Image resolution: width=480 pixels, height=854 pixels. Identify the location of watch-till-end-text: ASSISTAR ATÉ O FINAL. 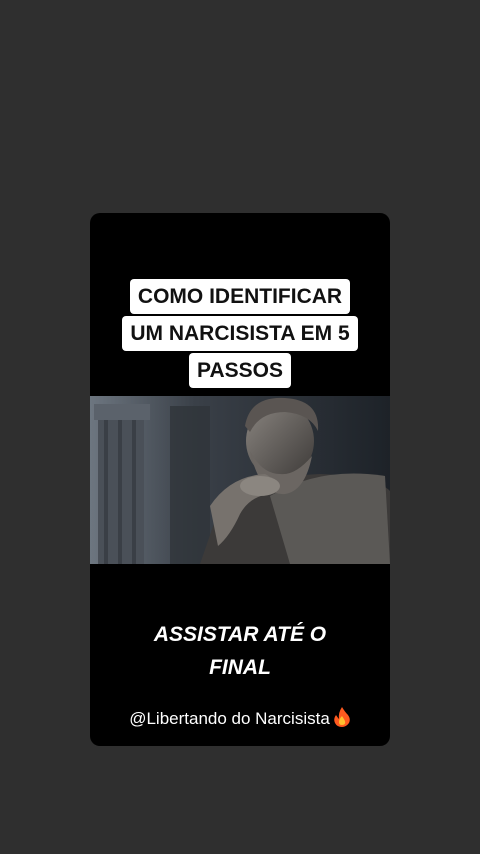
(240, 651).